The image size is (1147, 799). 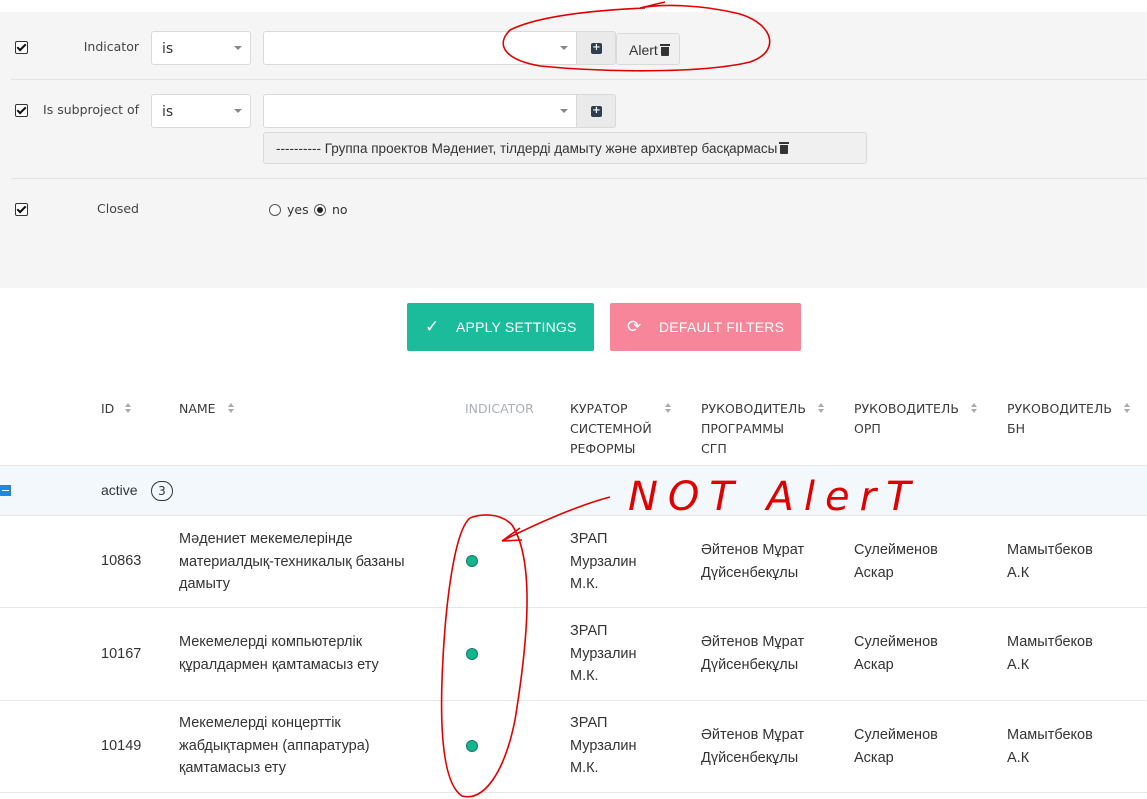 What do you see at coordinates (162, 491) in the screenshot?
I see `group-count-badge: 3` at bounding box center [162, 491].